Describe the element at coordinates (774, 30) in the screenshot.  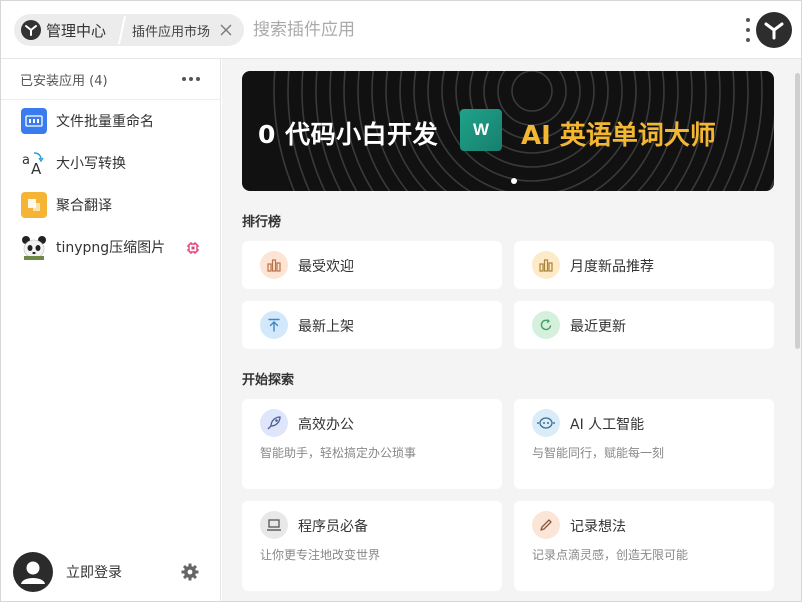
I see `brand-logo-icon` at that location.